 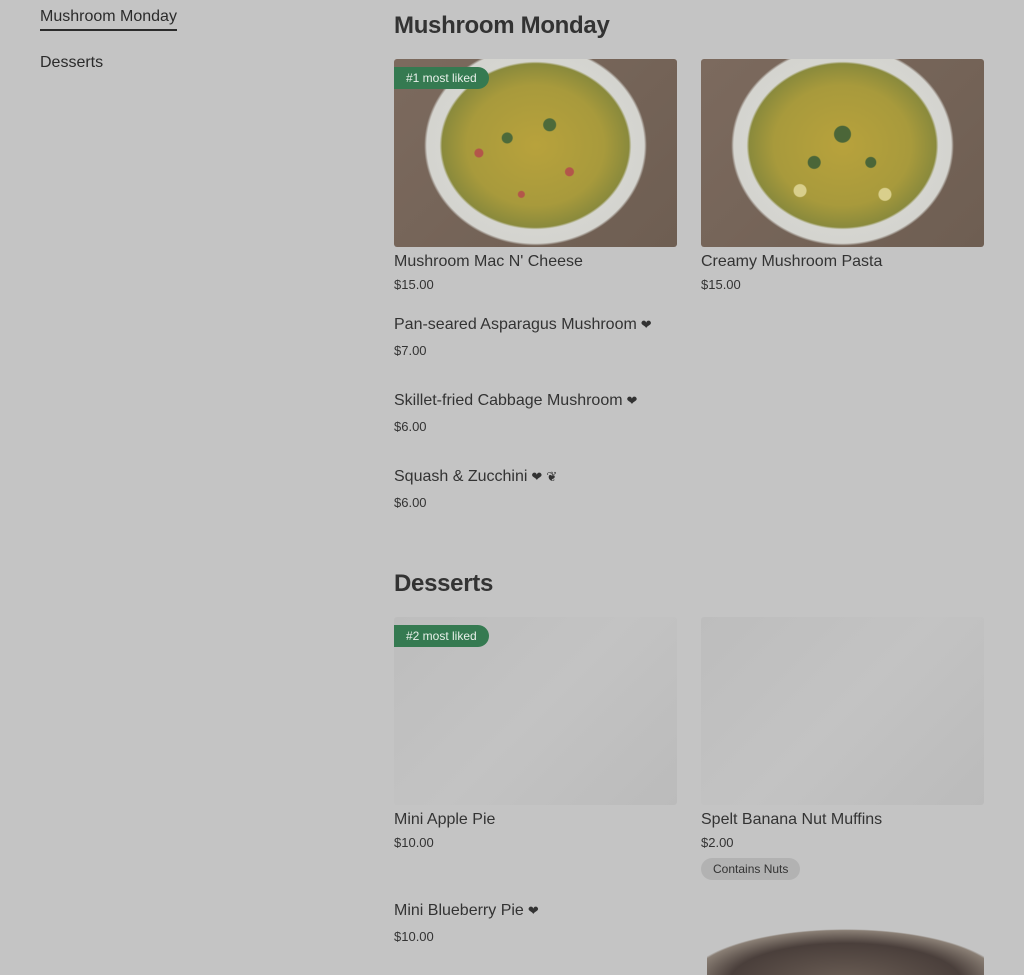 What do you see at coordinates (502, 25) in the screenshot?
I see `section-title-mushroom-monday: Mushroom Monday` at bounding box center [502, 25].